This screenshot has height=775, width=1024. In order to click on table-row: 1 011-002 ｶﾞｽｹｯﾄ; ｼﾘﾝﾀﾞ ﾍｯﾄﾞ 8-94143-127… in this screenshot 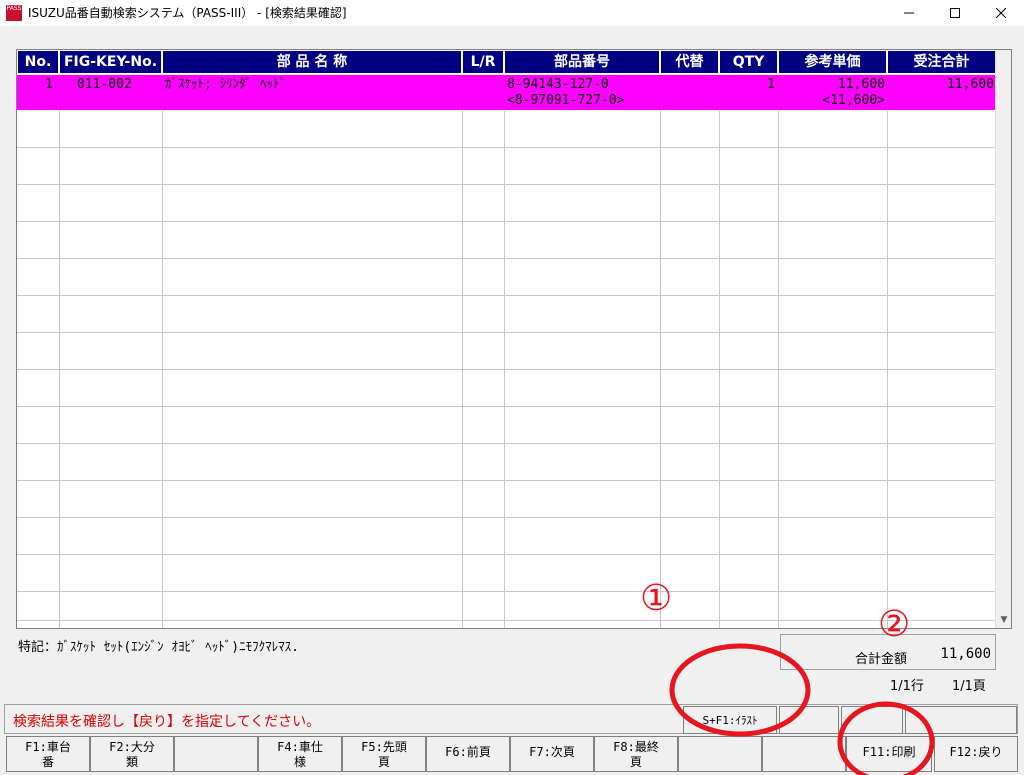, I will do `click(507, 92)`.